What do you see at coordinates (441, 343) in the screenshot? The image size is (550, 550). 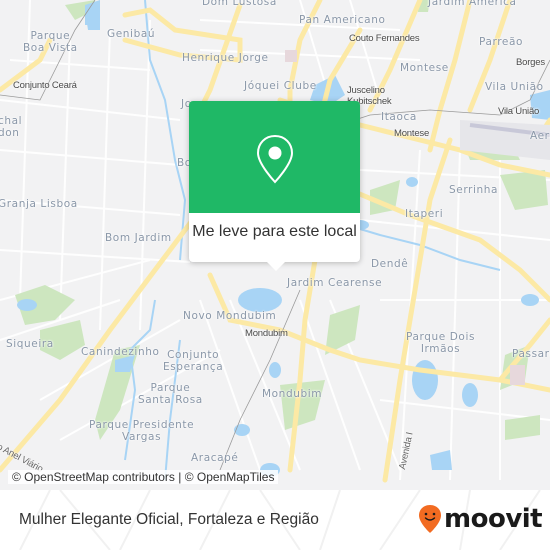 I see `map-label-parque-dois-irmaos: Parque Dois Irmãos` at bounding box center [441, 343].